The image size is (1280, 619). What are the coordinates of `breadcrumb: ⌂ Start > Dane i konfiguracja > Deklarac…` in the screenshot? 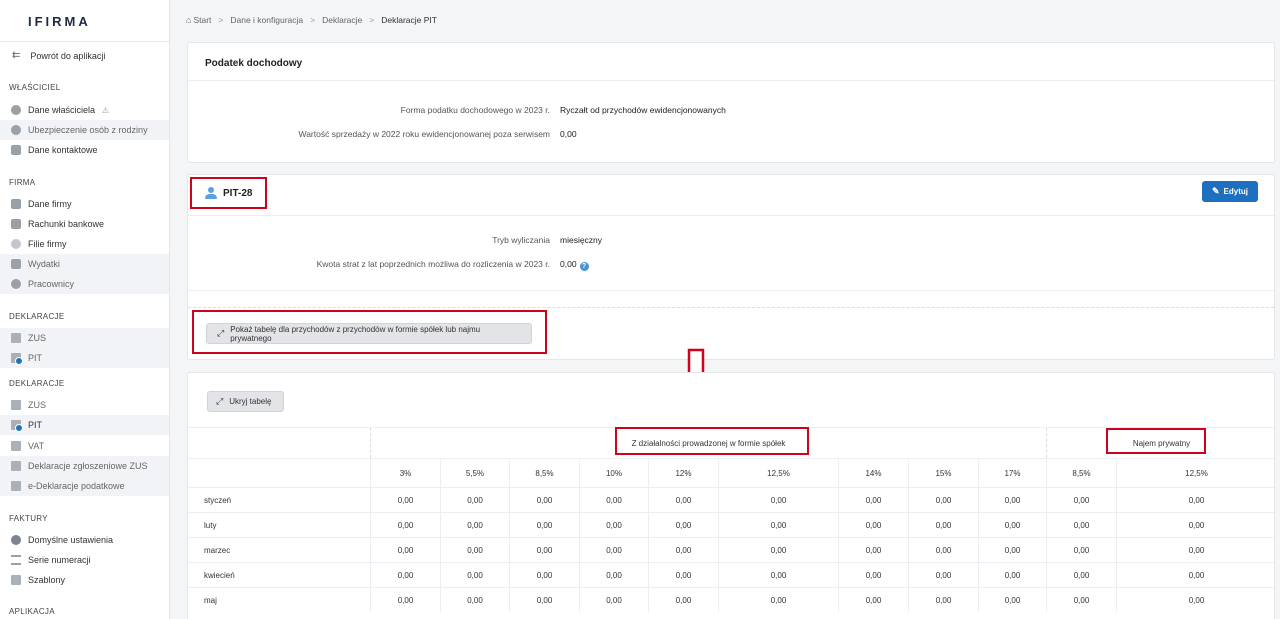 It's located at (311, 20).